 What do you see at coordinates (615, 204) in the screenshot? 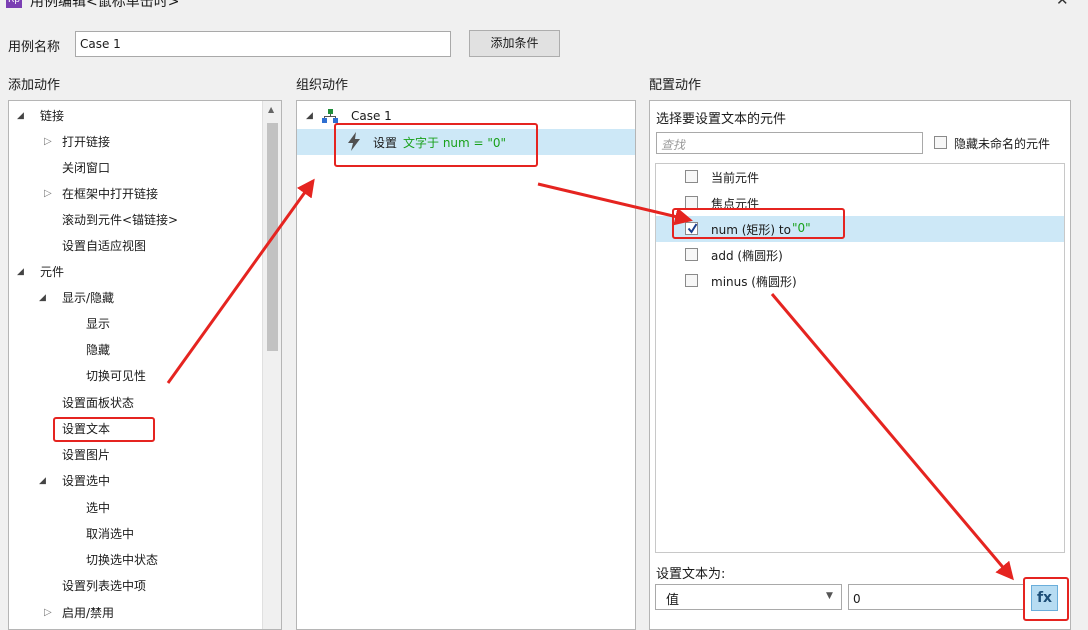
I see `arrow-to-widget` at bounding box center [615, 204].